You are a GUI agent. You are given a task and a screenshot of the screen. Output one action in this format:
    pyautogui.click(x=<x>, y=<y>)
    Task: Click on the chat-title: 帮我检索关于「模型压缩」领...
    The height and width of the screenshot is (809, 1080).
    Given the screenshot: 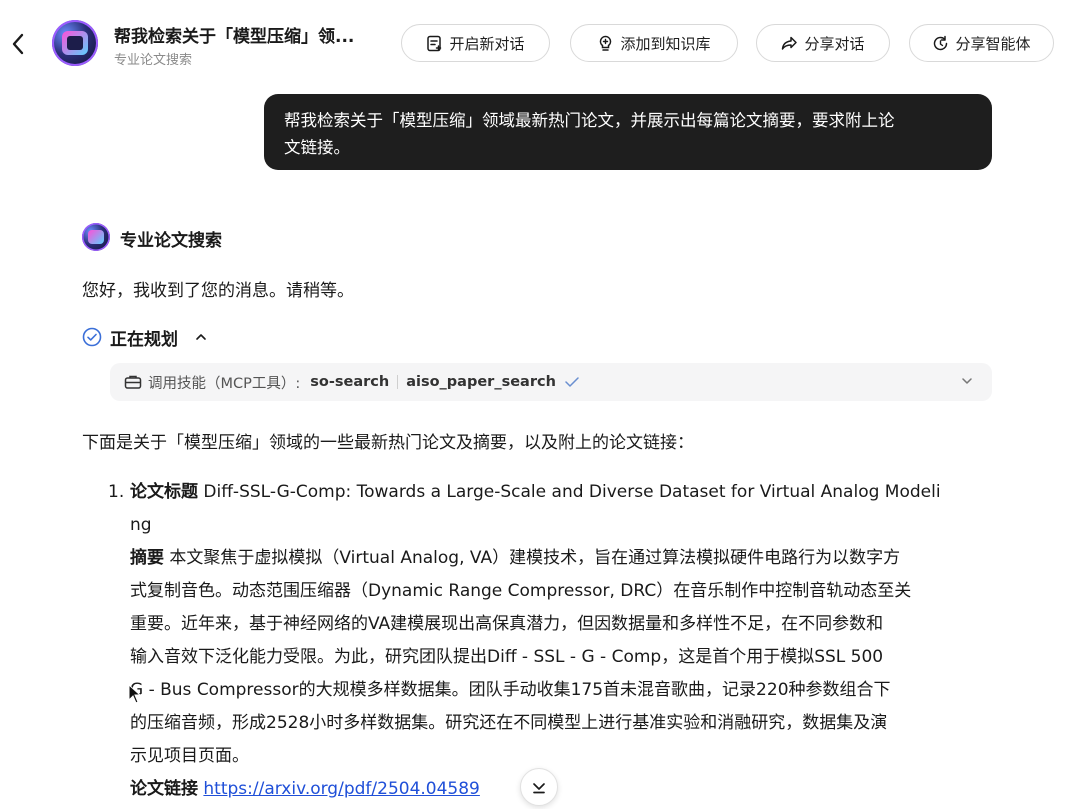 What is the action you would take?
    pyautogui.click(x=234, y=37)
    